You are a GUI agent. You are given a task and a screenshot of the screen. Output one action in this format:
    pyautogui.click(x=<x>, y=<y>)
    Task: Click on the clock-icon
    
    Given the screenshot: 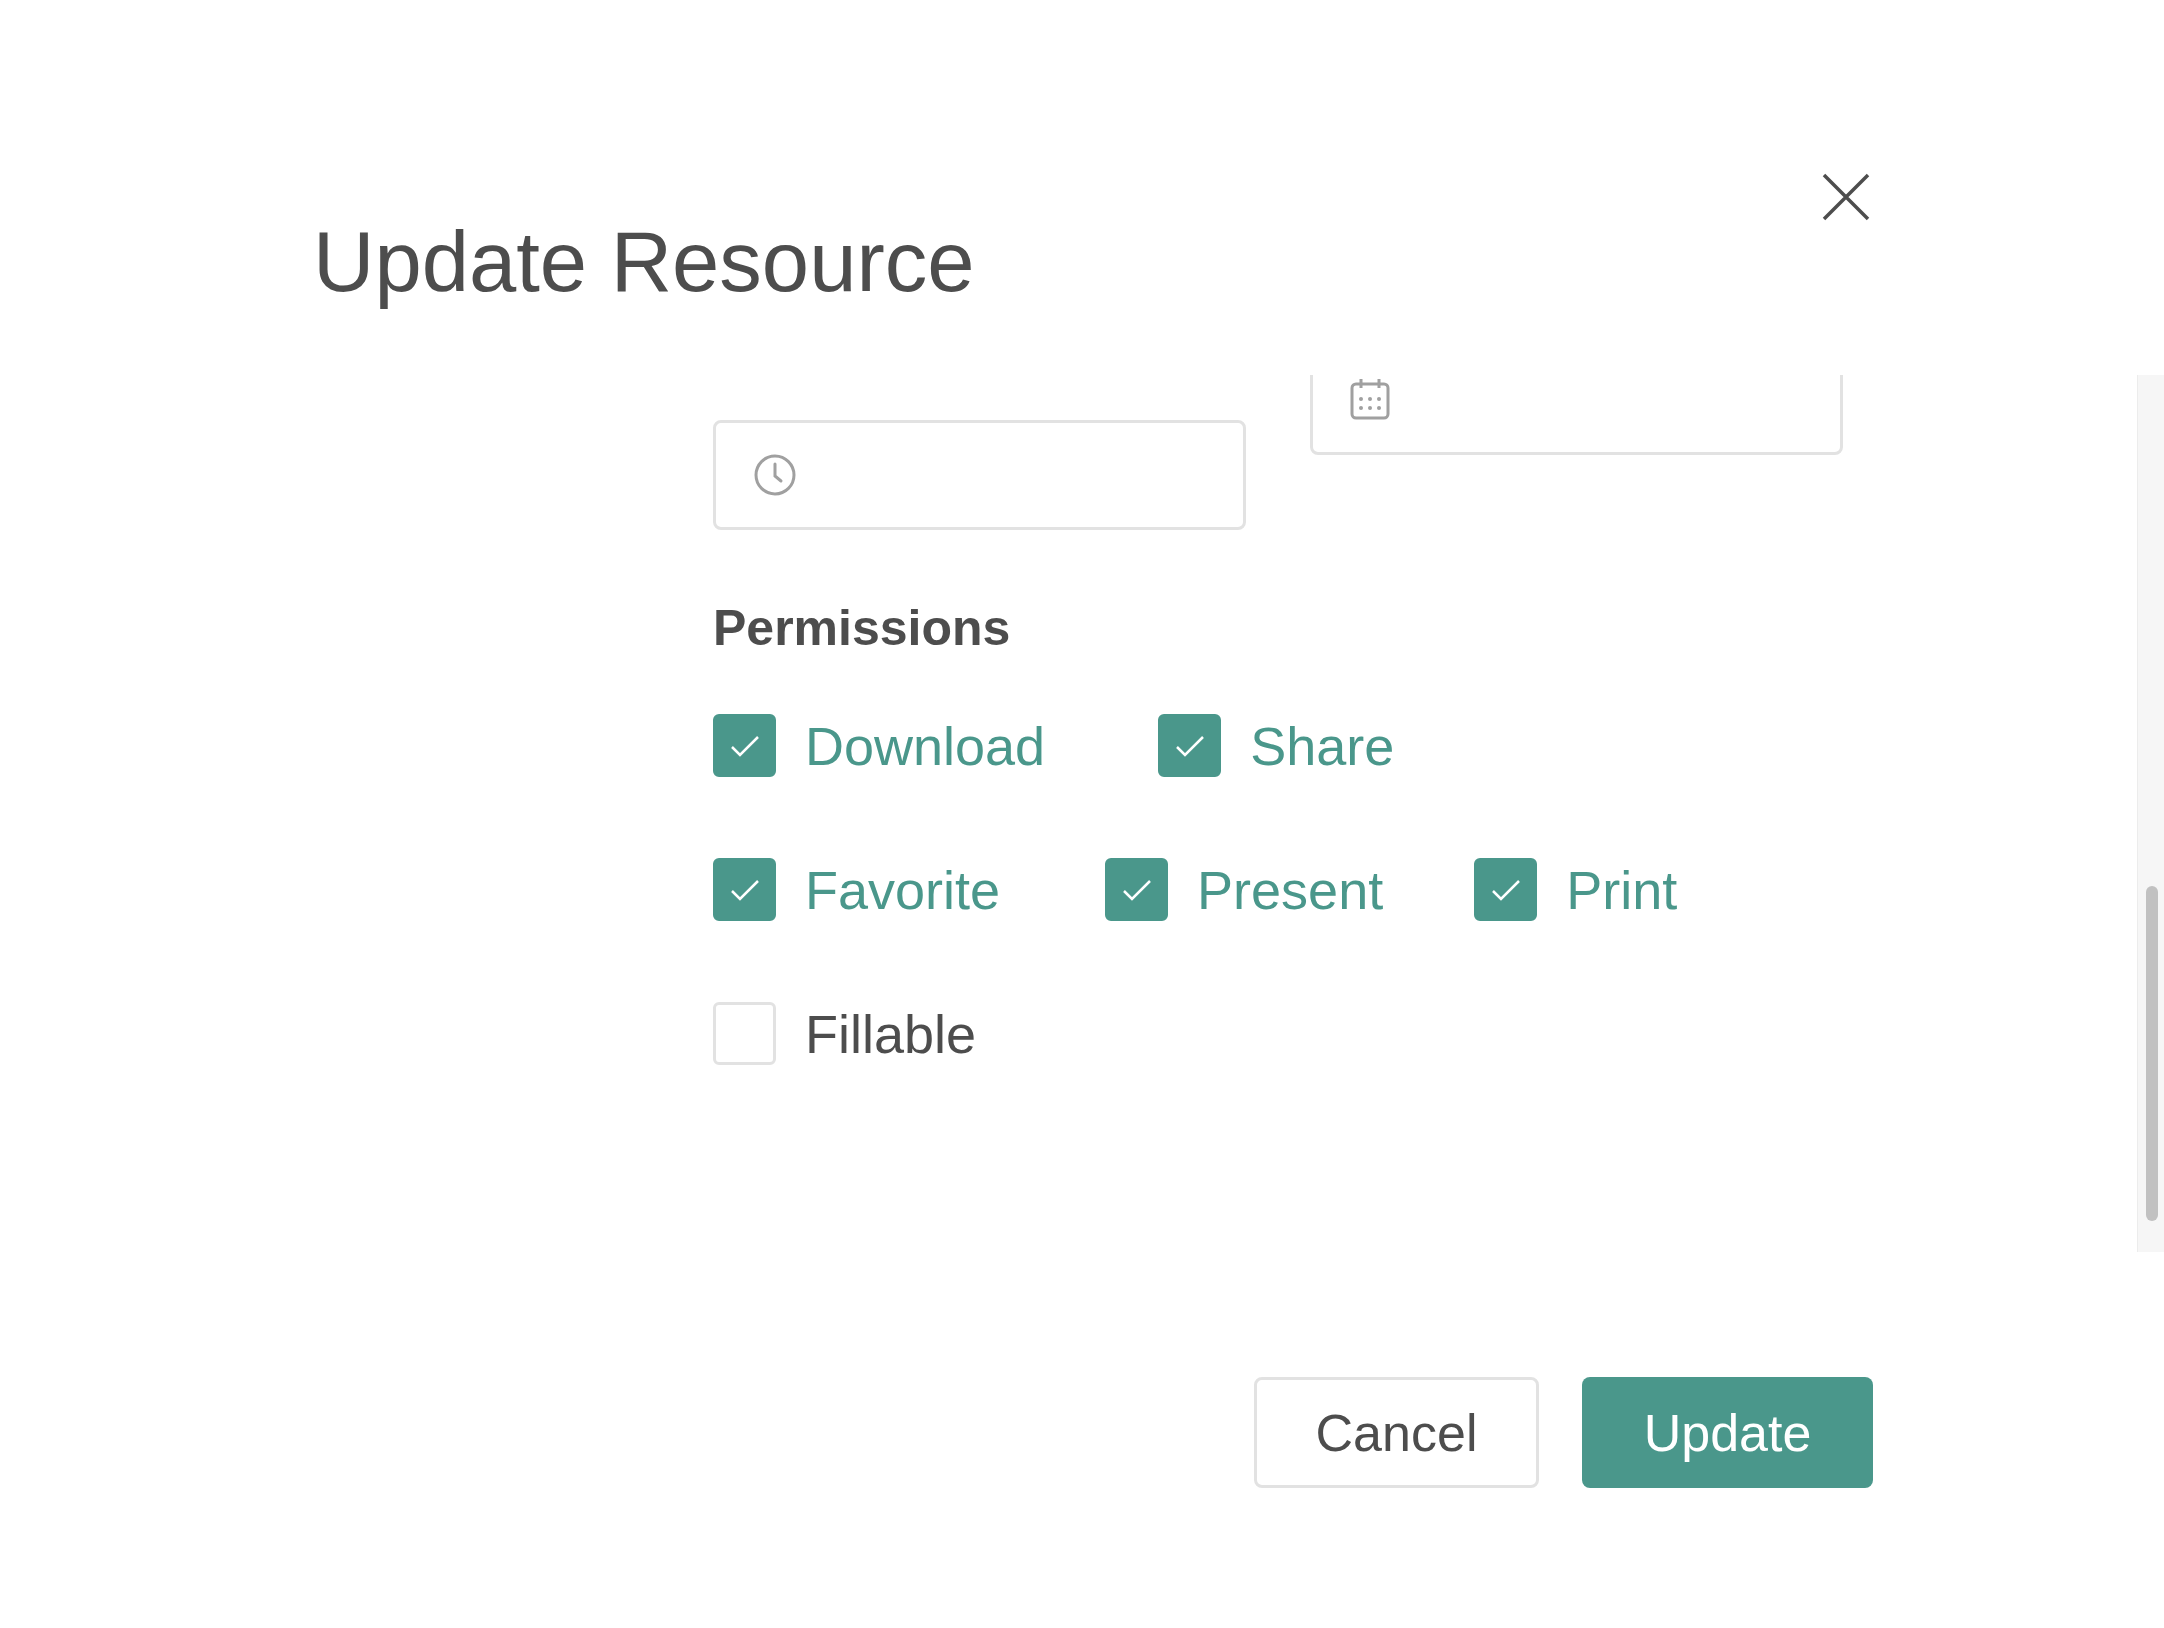 What is the action you would take?
    pyautogui.click(x=775, y=475)
    